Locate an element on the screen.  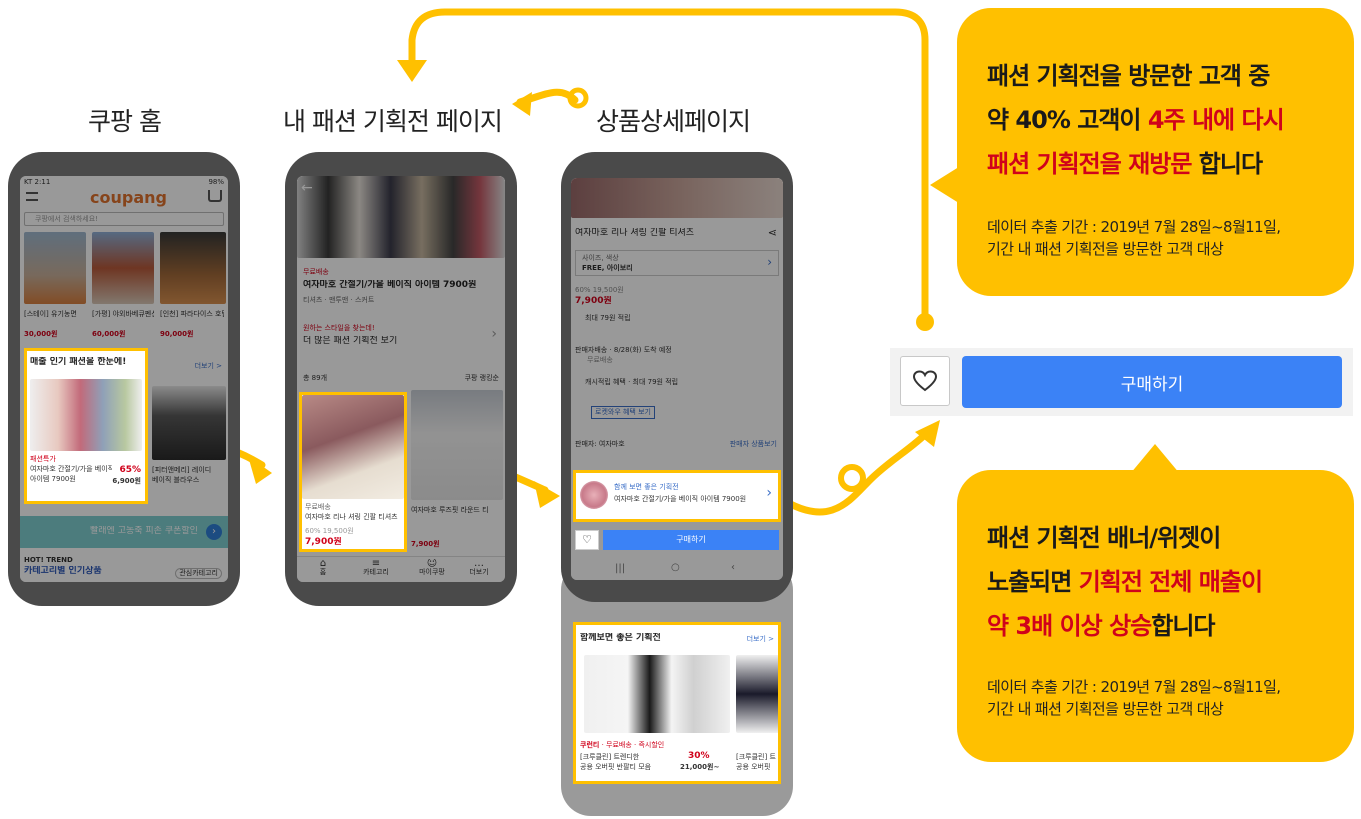
related-item-1-photo is located at coordinates (657, 694).